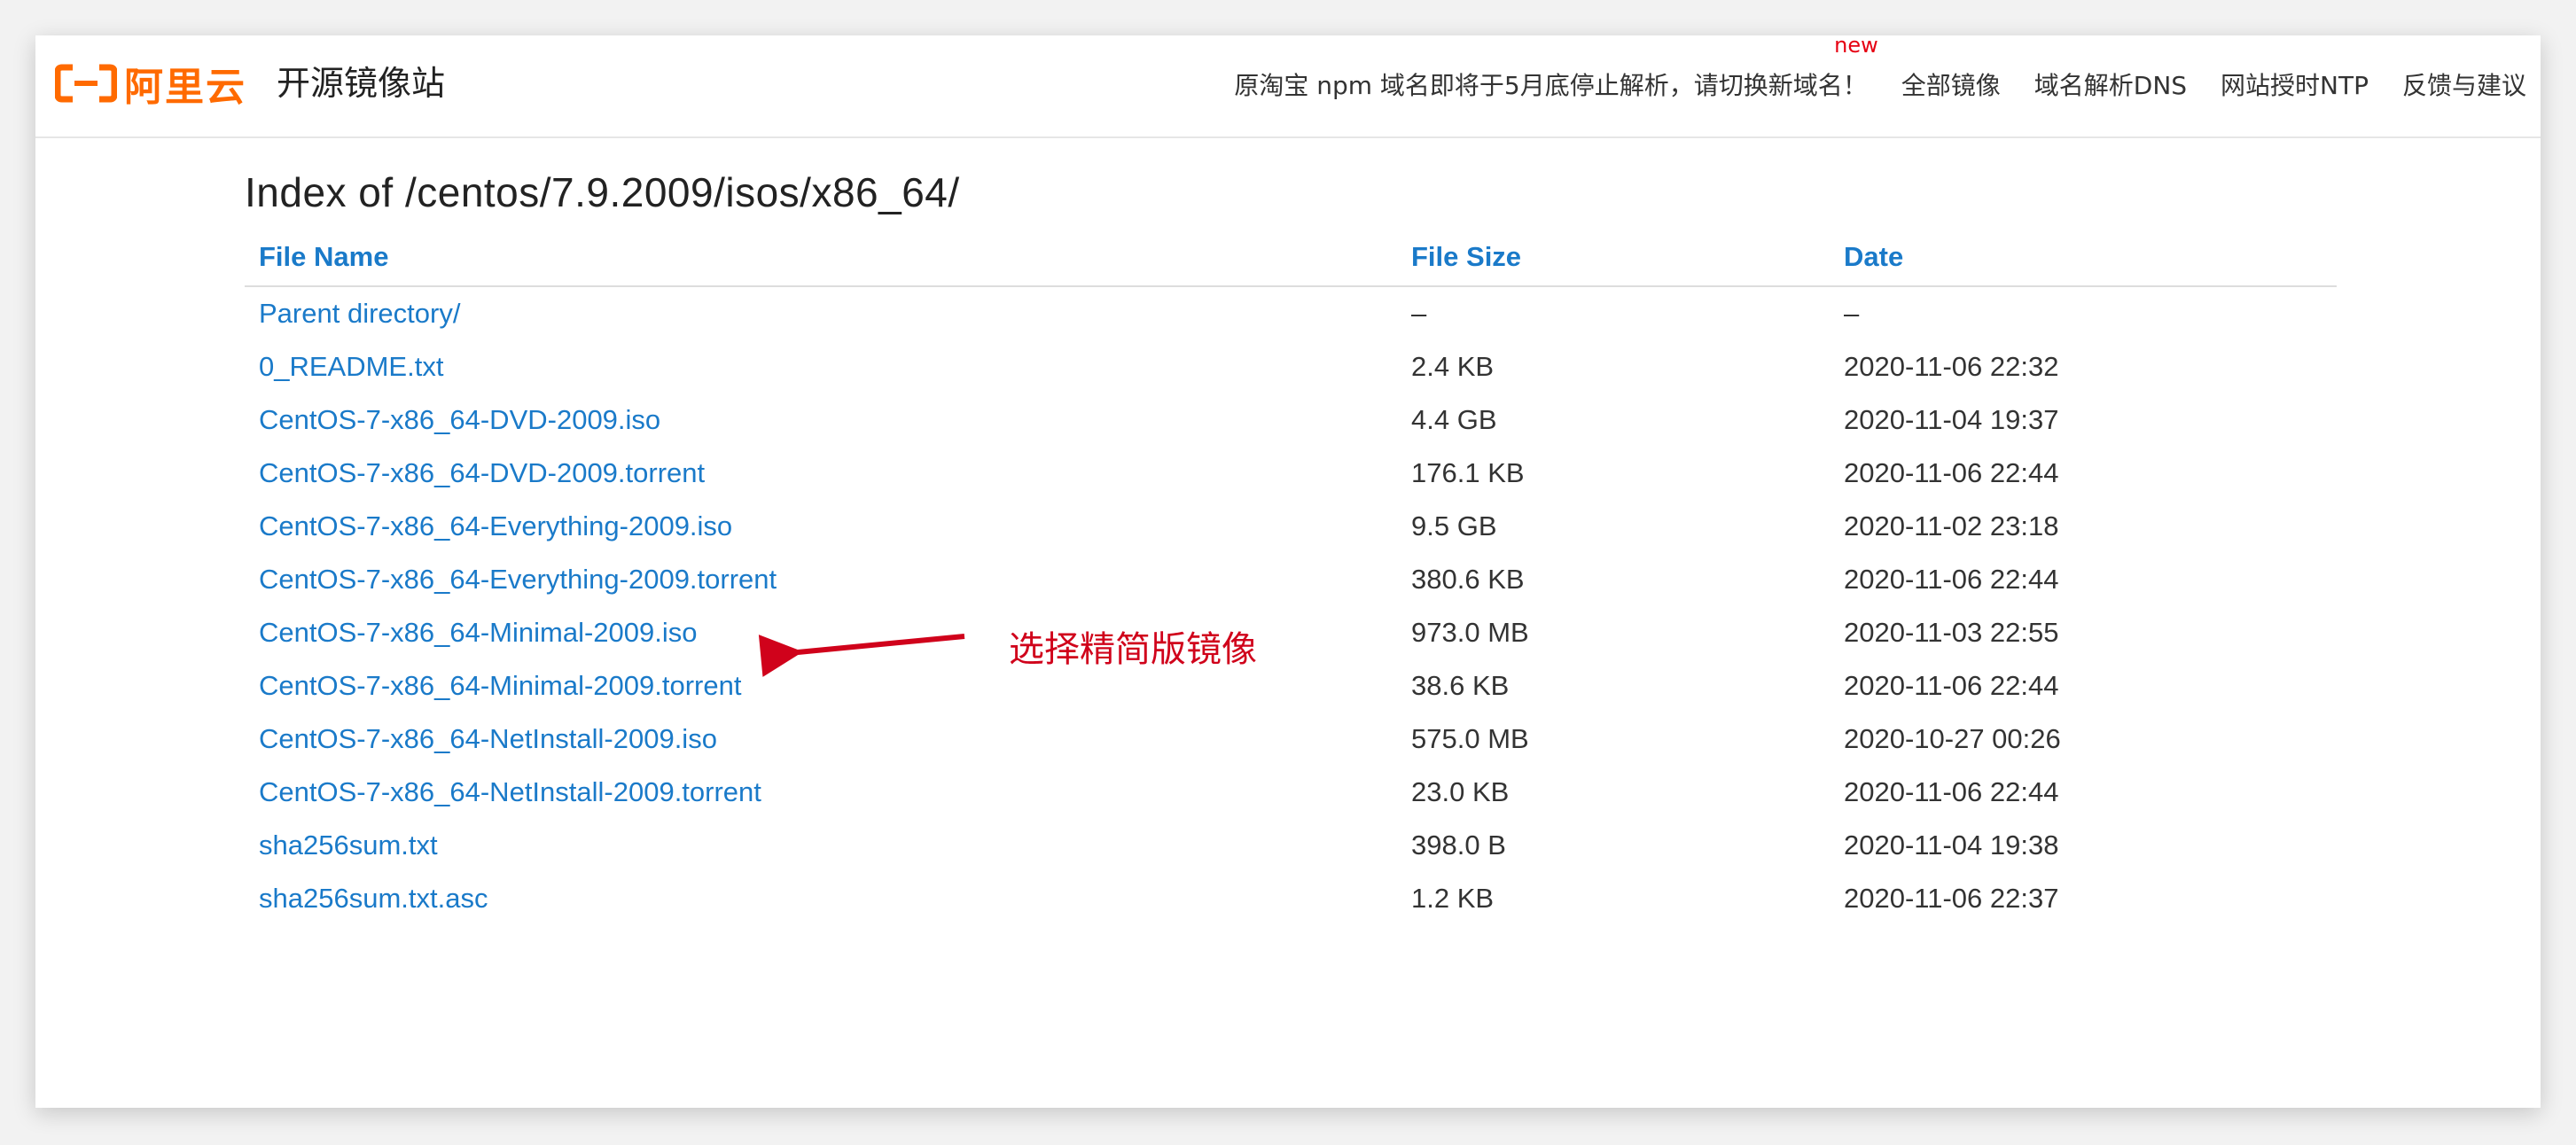 This screenshot has width=2576, height=1145. What do you see at coordinates (821, 580) in the screenshot?
I see `file-name-cell: CentOS-7-x86_64-Everything-2009.torrent` at bounding box center [821, 580].